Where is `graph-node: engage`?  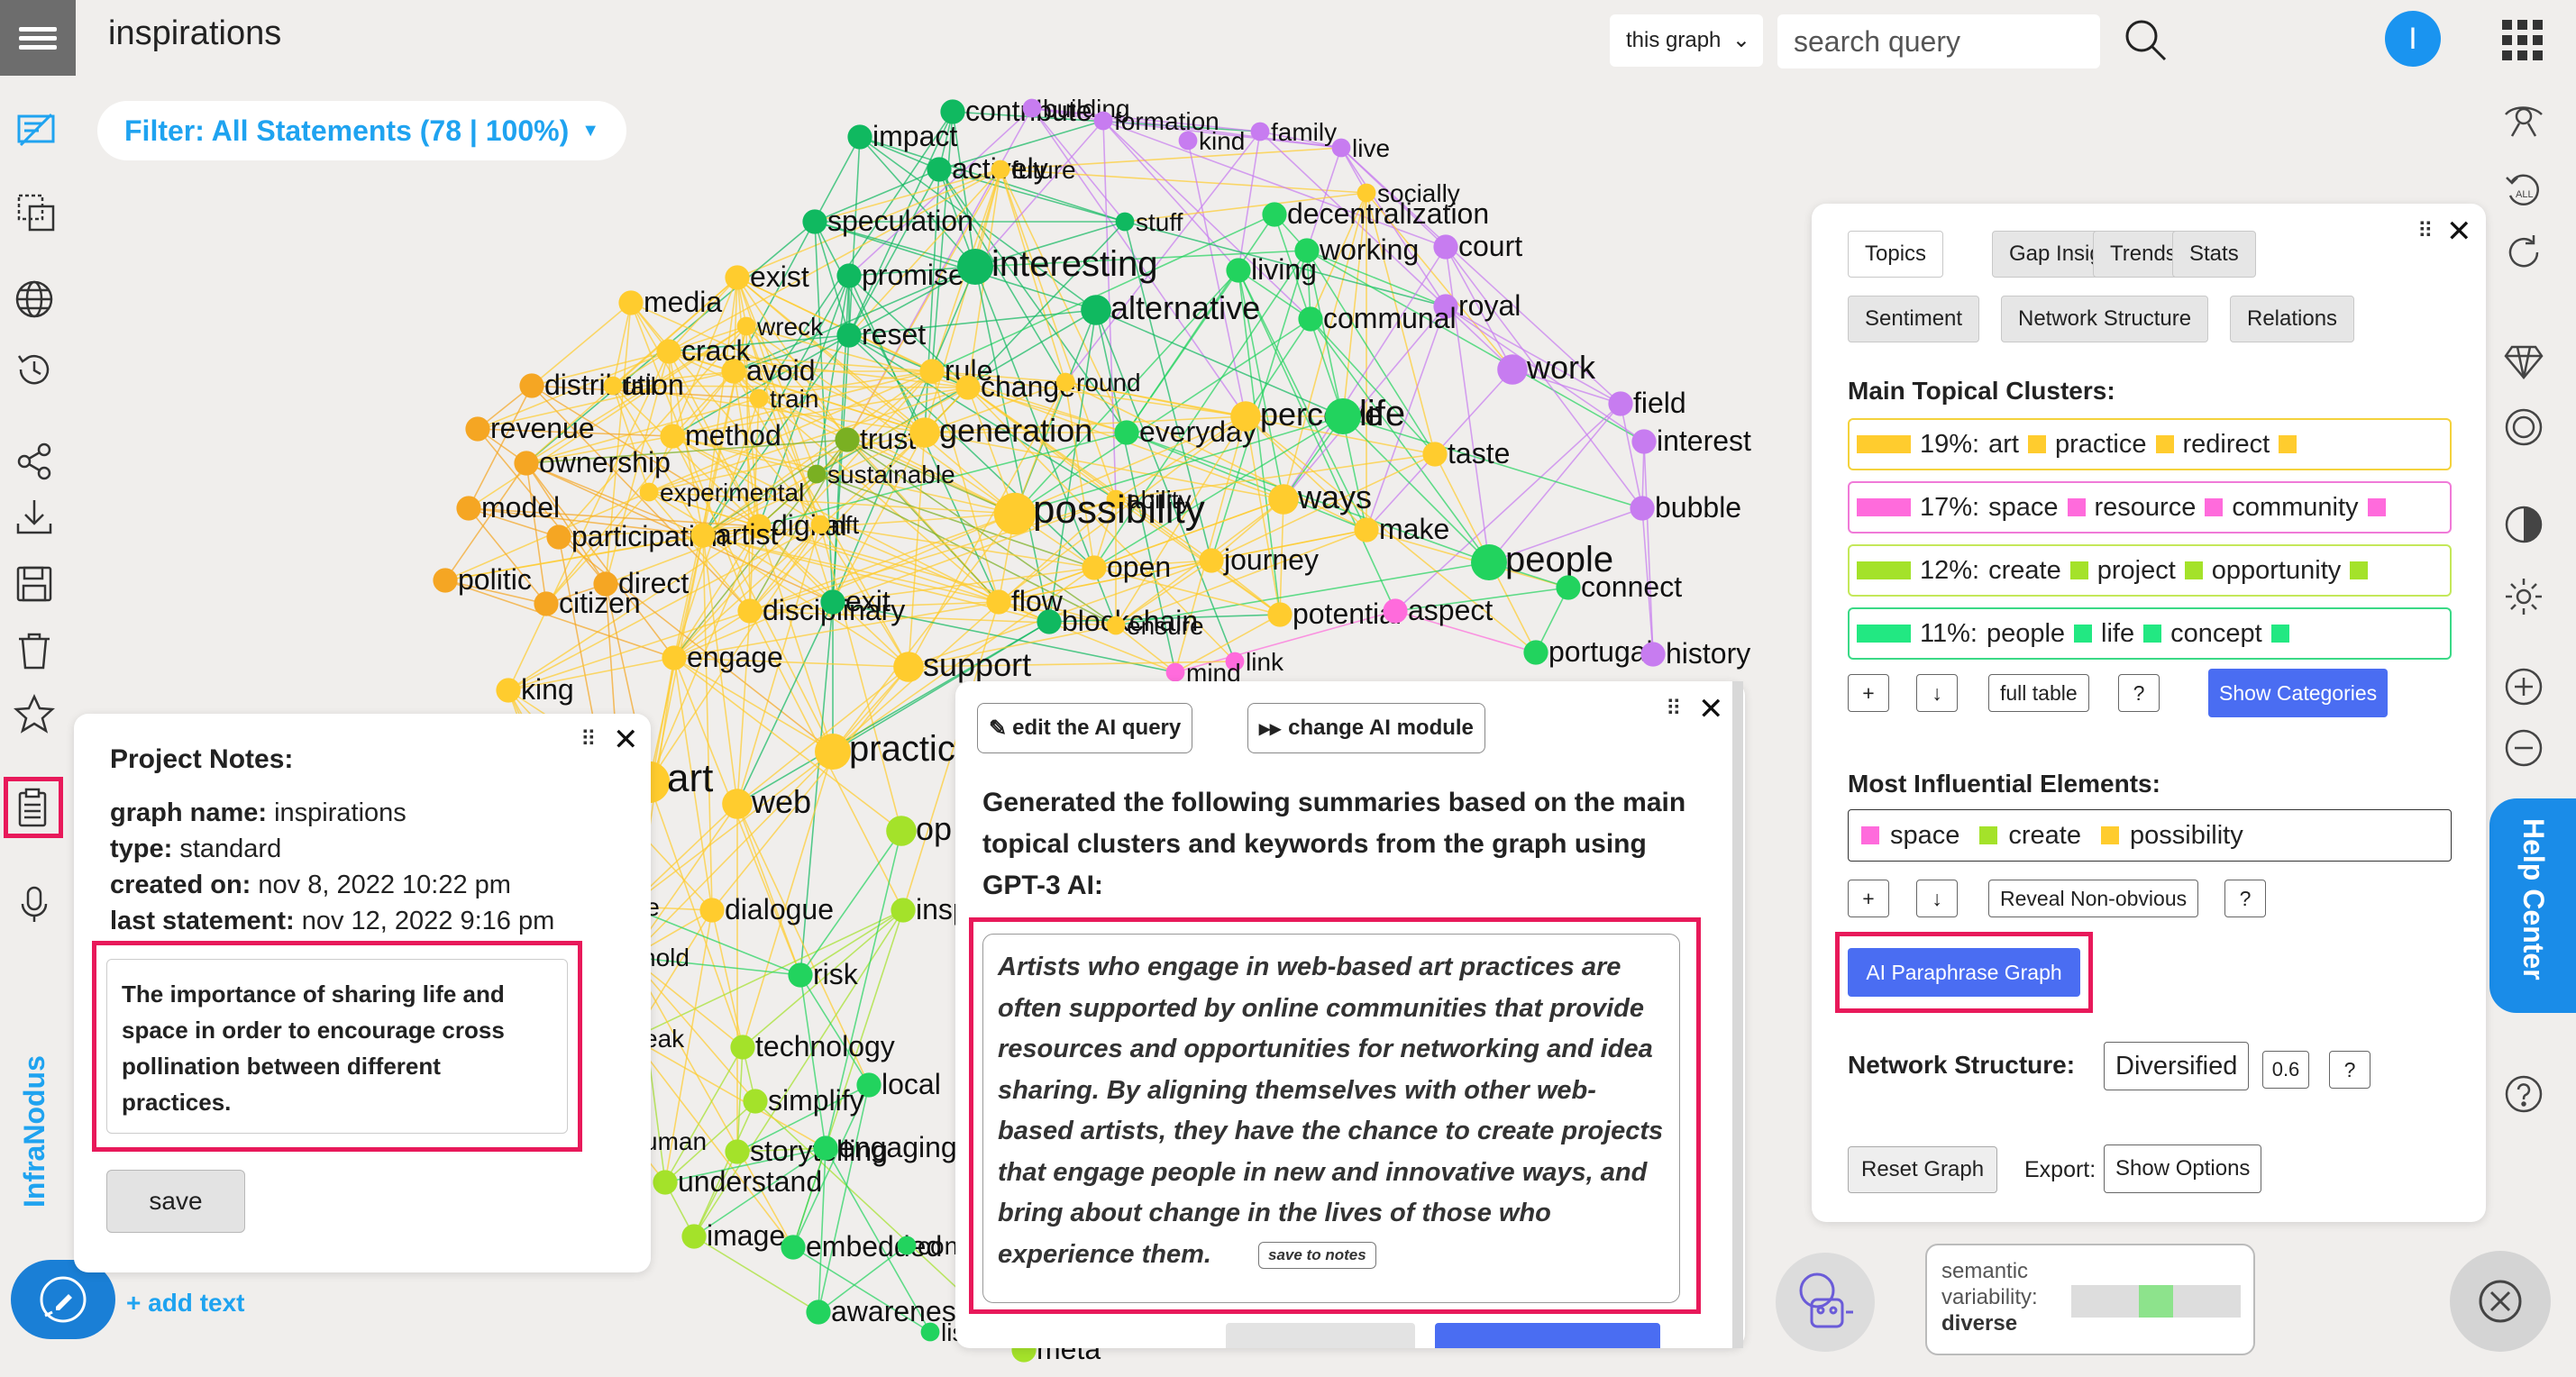 graph-node: engage is located at coordinates (722, 657).